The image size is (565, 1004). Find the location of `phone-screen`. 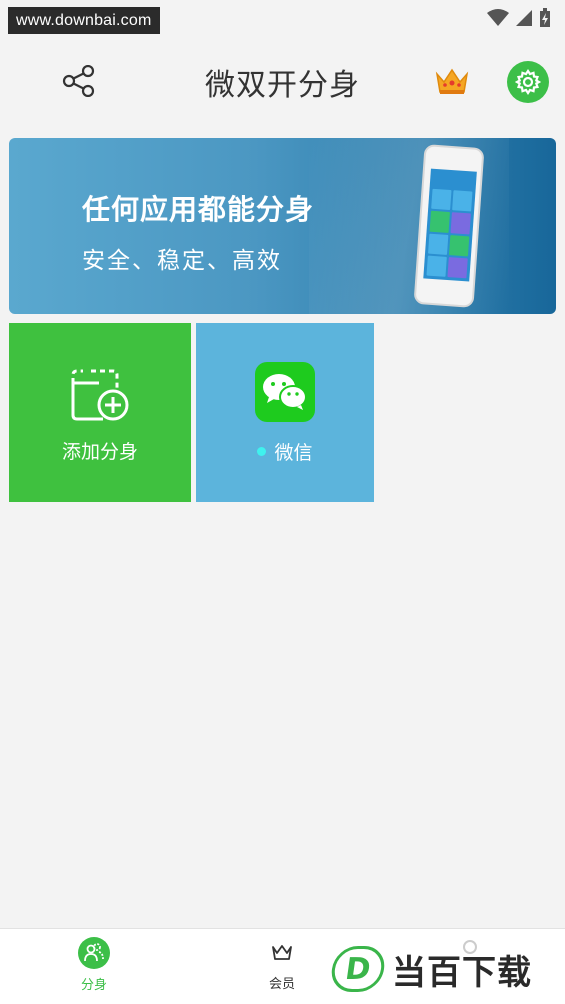

phone-screen is located at coordinates (450, 225).